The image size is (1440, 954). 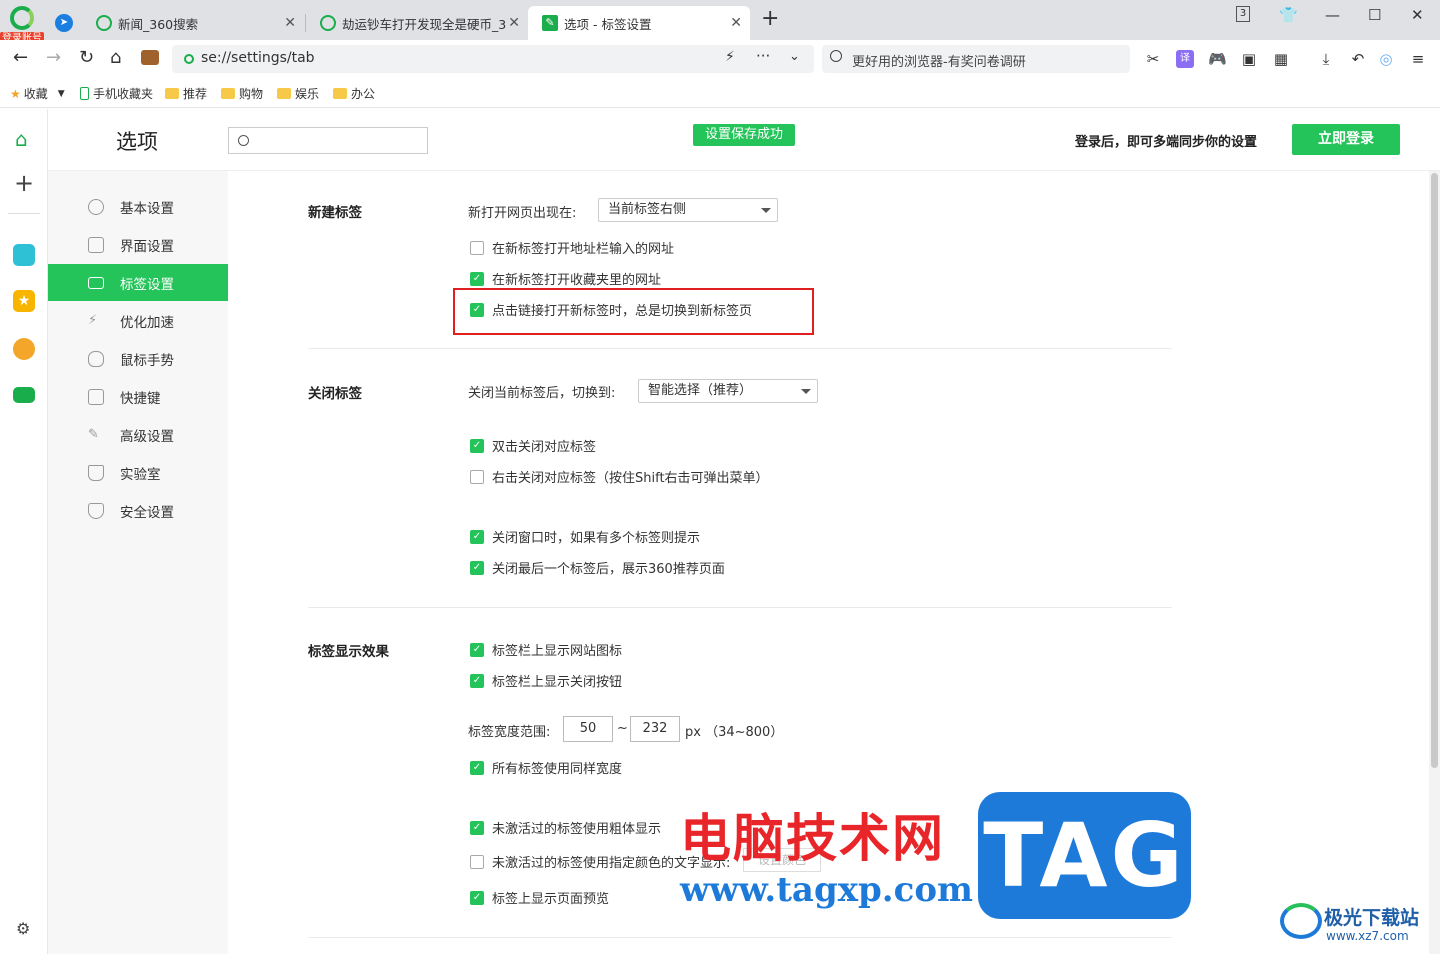 What do you see at coordinates (1374, 15) in the screenshot?
I see `maximize-button: ☐` at bounding box center [1374, 15].